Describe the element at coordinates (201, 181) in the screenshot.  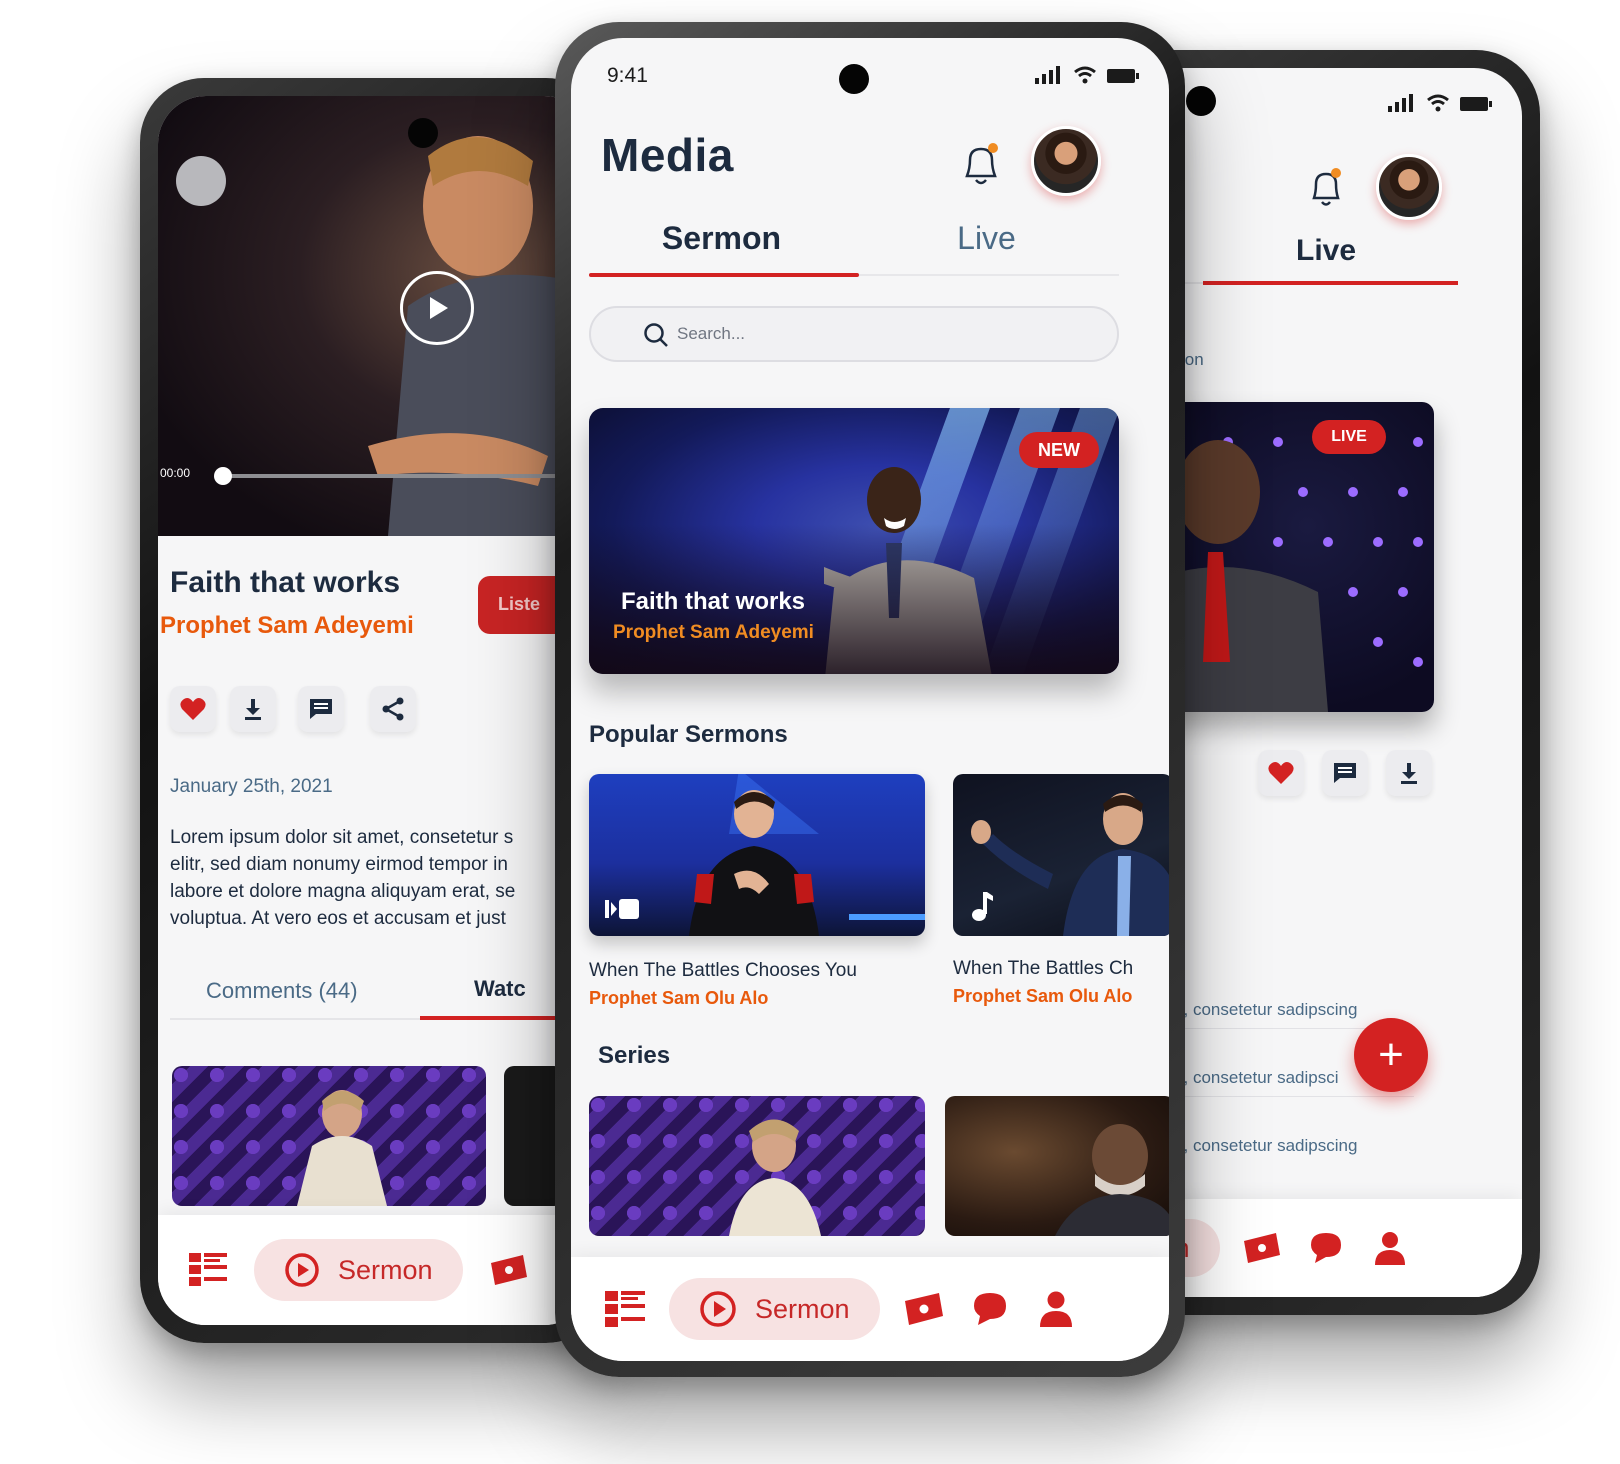
I see `player-dot` at that location.